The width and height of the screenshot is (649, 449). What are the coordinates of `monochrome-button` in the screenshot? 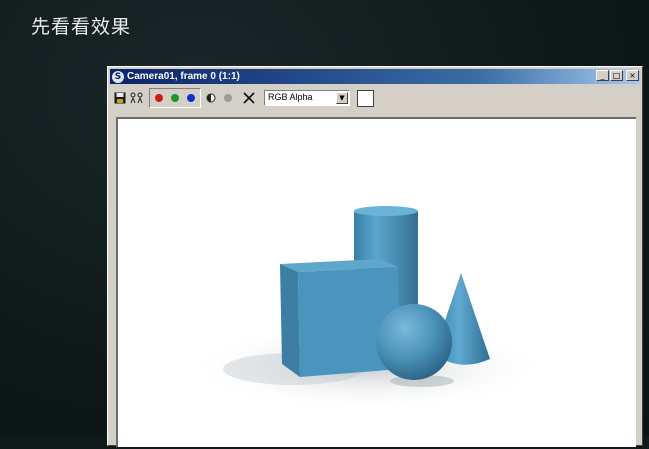 It's located at (211, 98).